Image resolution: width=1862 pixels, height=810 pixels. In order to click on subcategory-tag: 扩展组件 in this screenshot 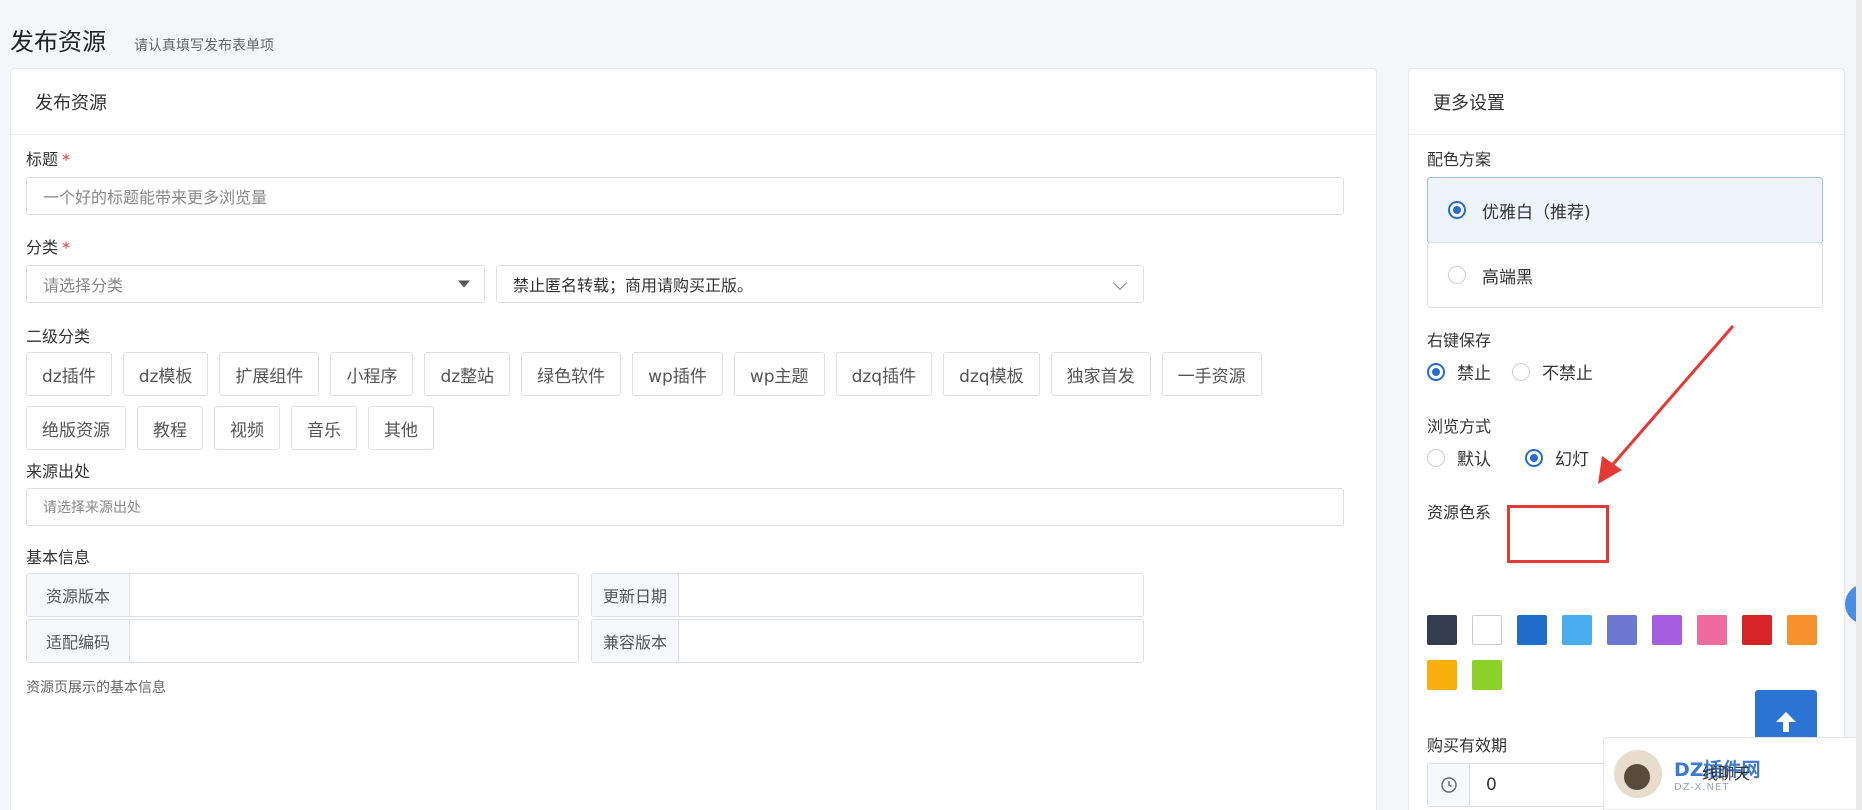, I will do `click(269, 374)`.